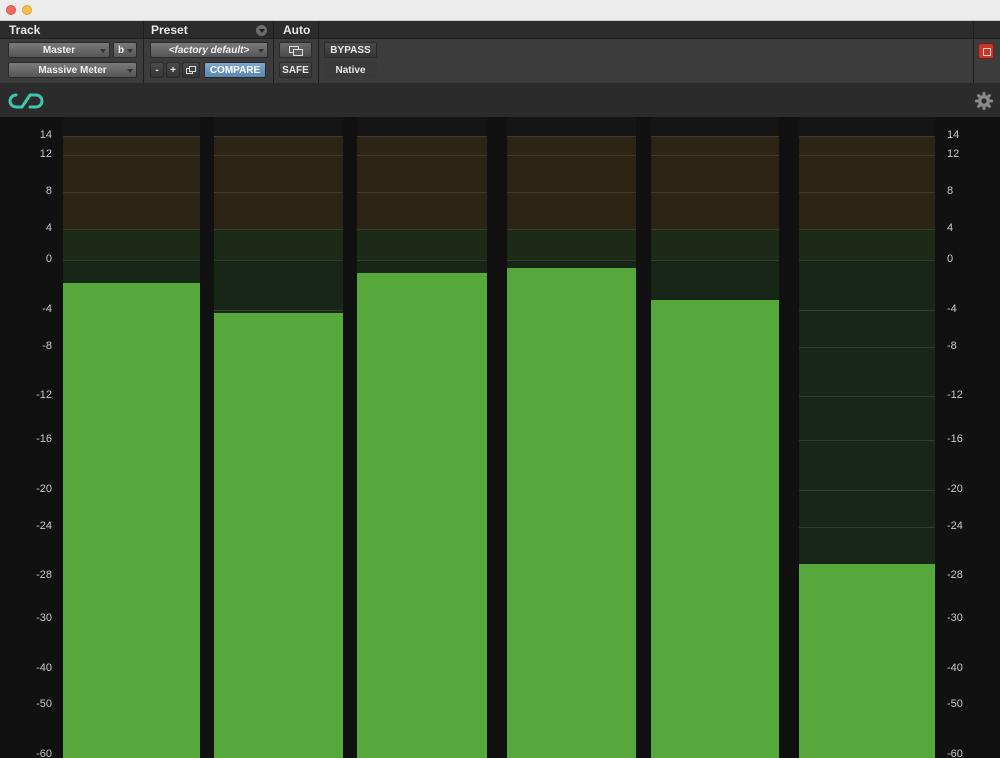  What do you see at coordinates (955, 753) in the screenshot?
I see `scale-label-right: -60` at bounding box center [955, 753].